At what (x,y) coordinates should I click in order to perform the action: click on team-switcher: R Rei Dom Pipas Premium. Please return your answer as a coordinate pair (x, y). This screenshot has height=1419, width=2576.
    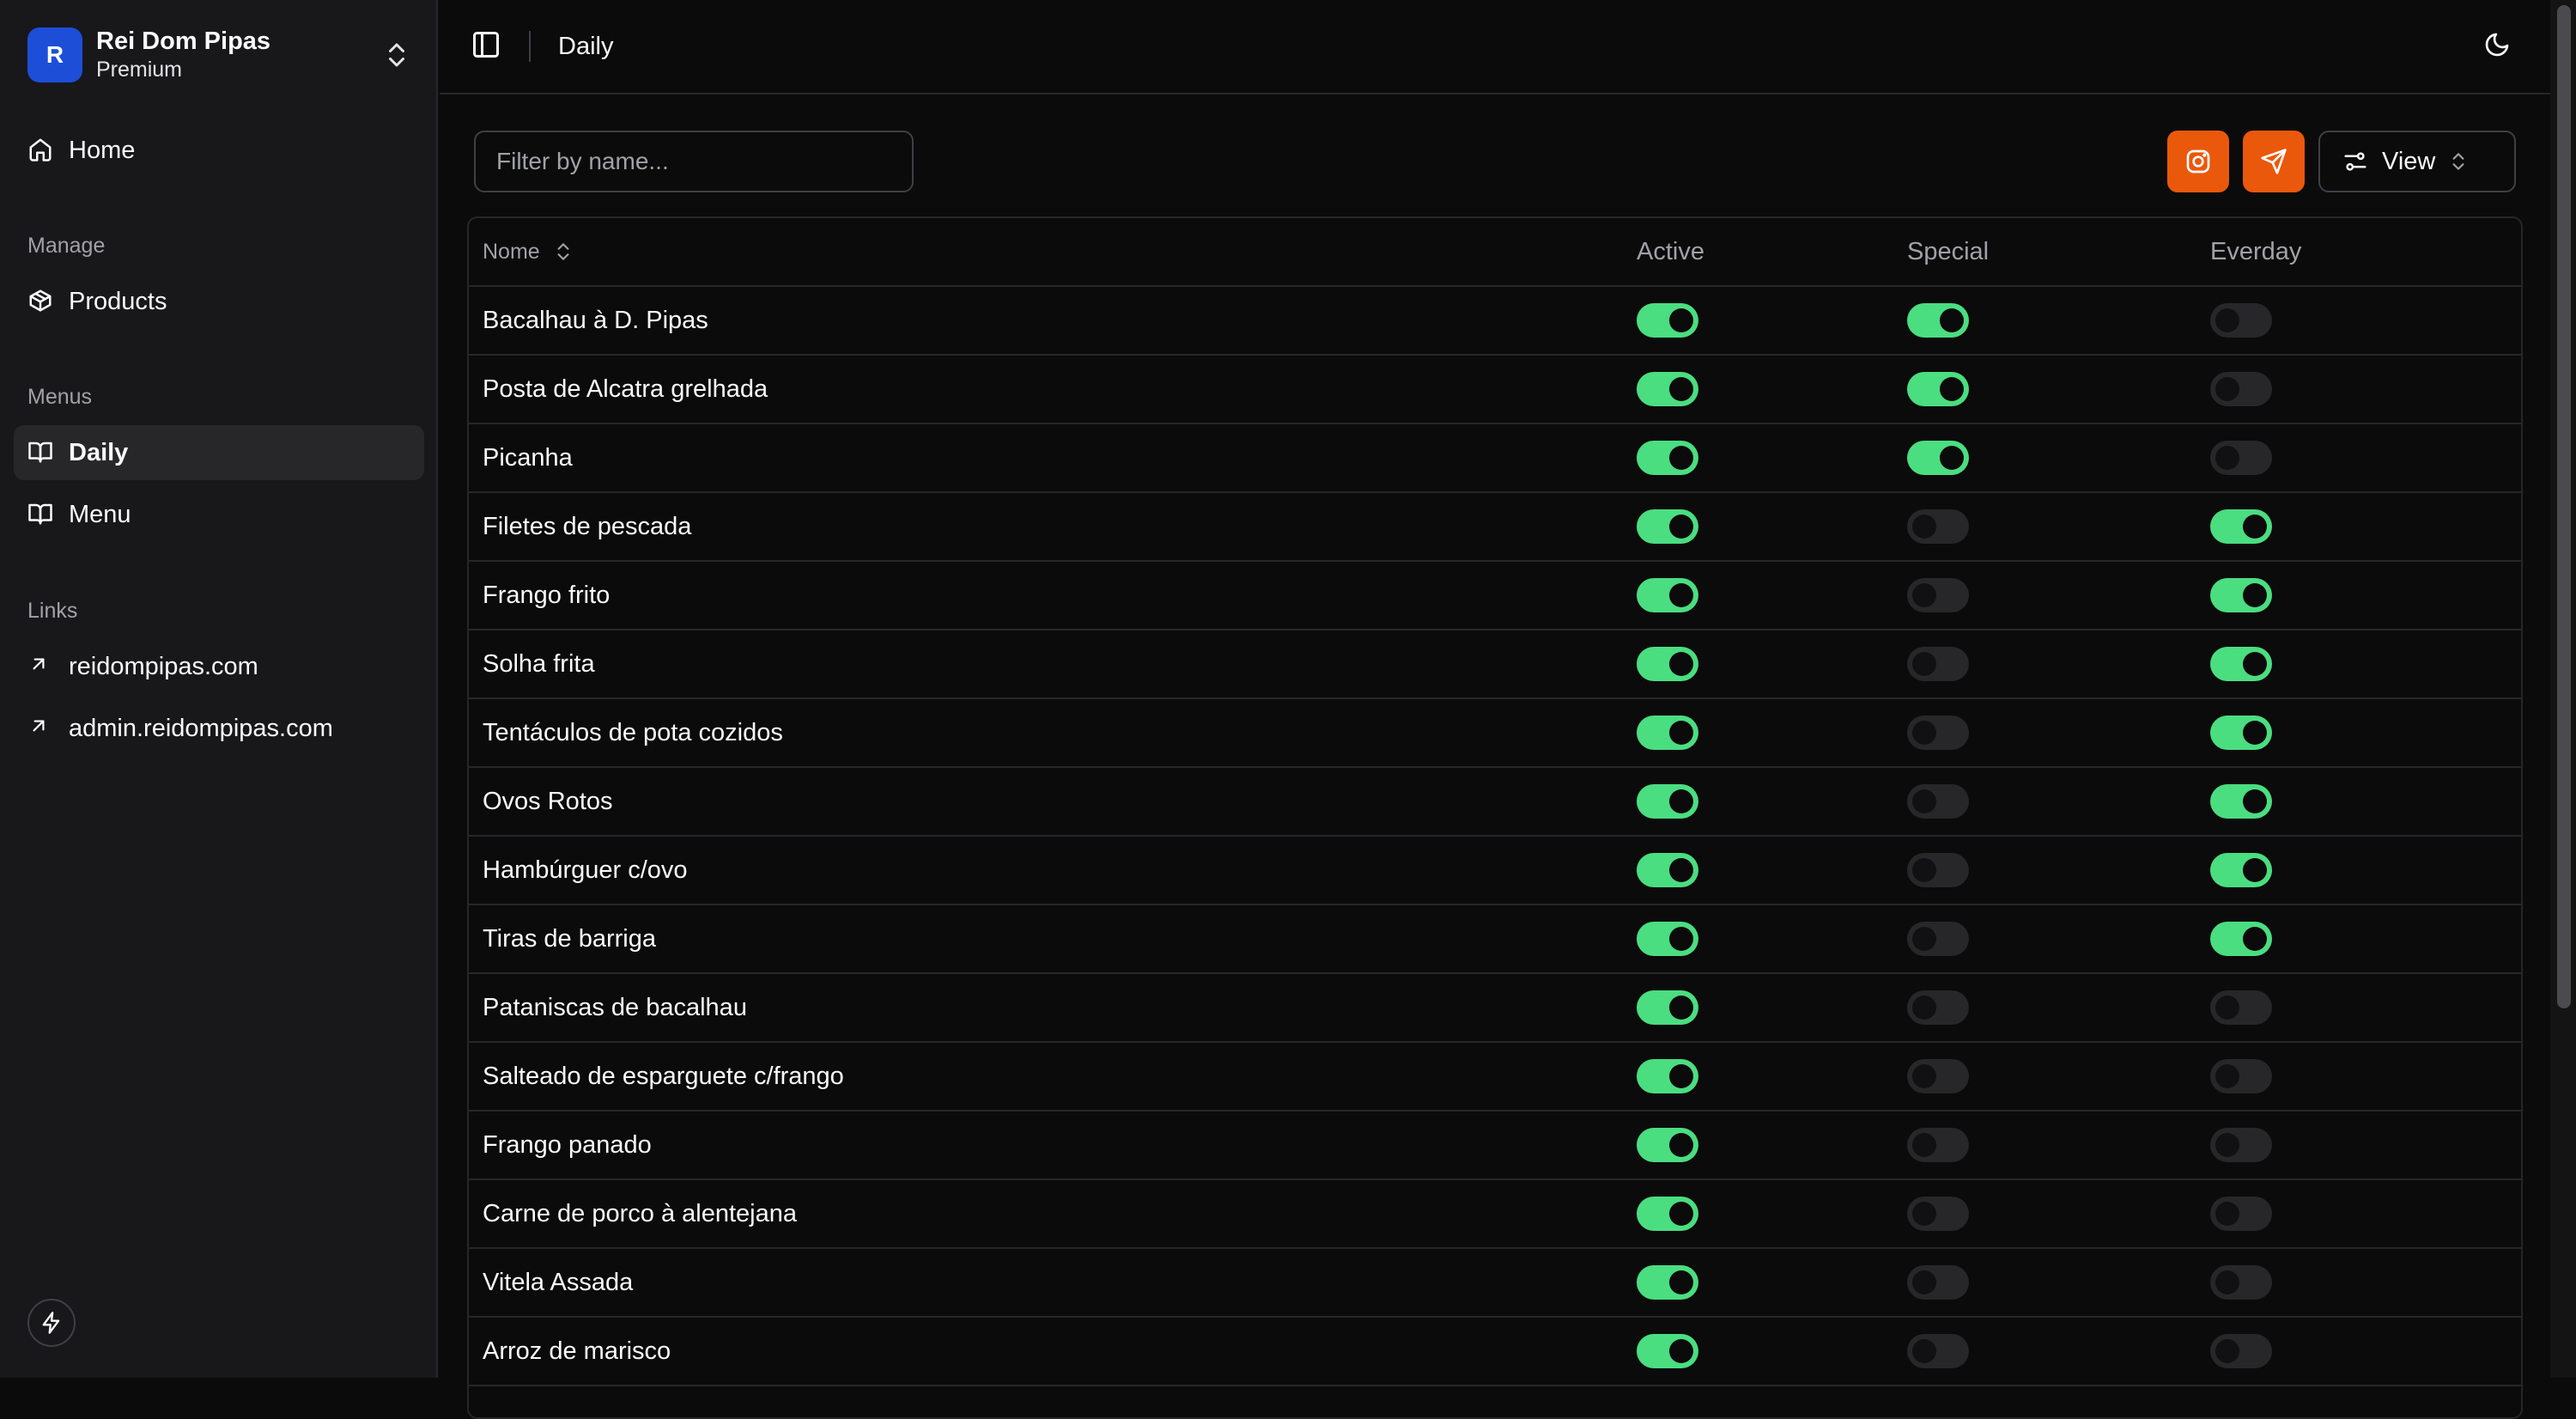
    Looking at the image, I should click on (219, 54).